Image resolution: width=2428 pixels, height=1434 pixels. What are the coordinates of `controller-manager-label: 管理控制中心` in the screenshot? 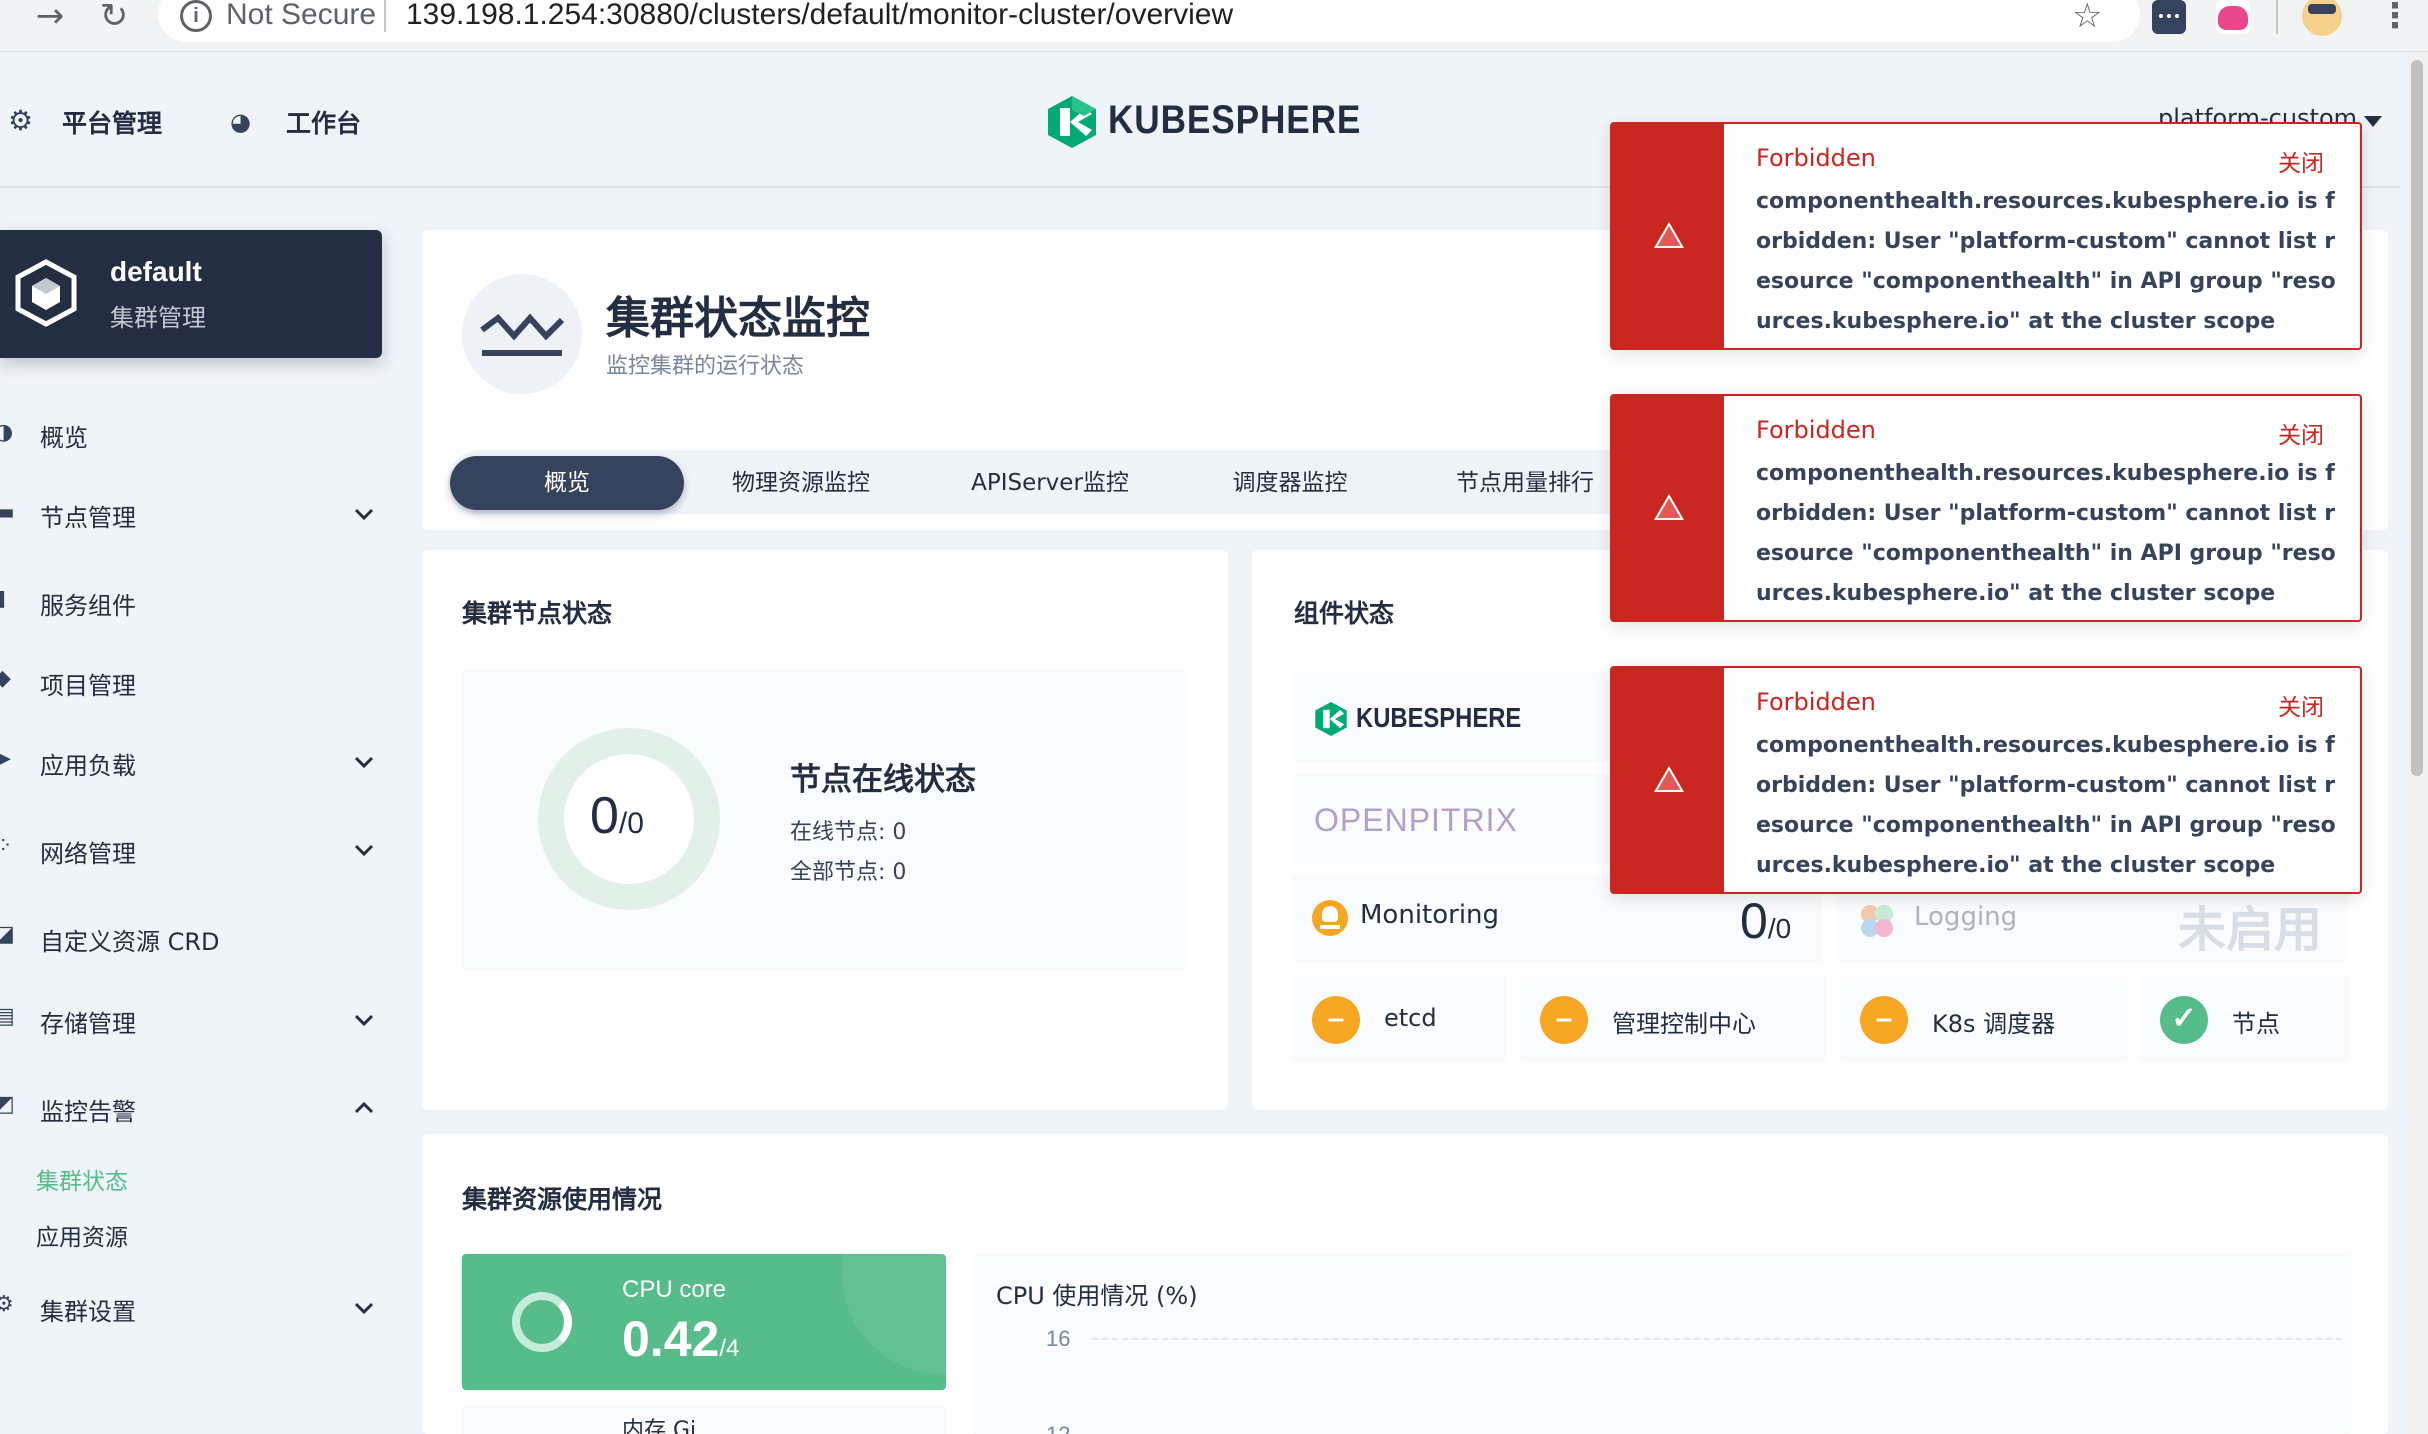 It's located at (1684, 1024).